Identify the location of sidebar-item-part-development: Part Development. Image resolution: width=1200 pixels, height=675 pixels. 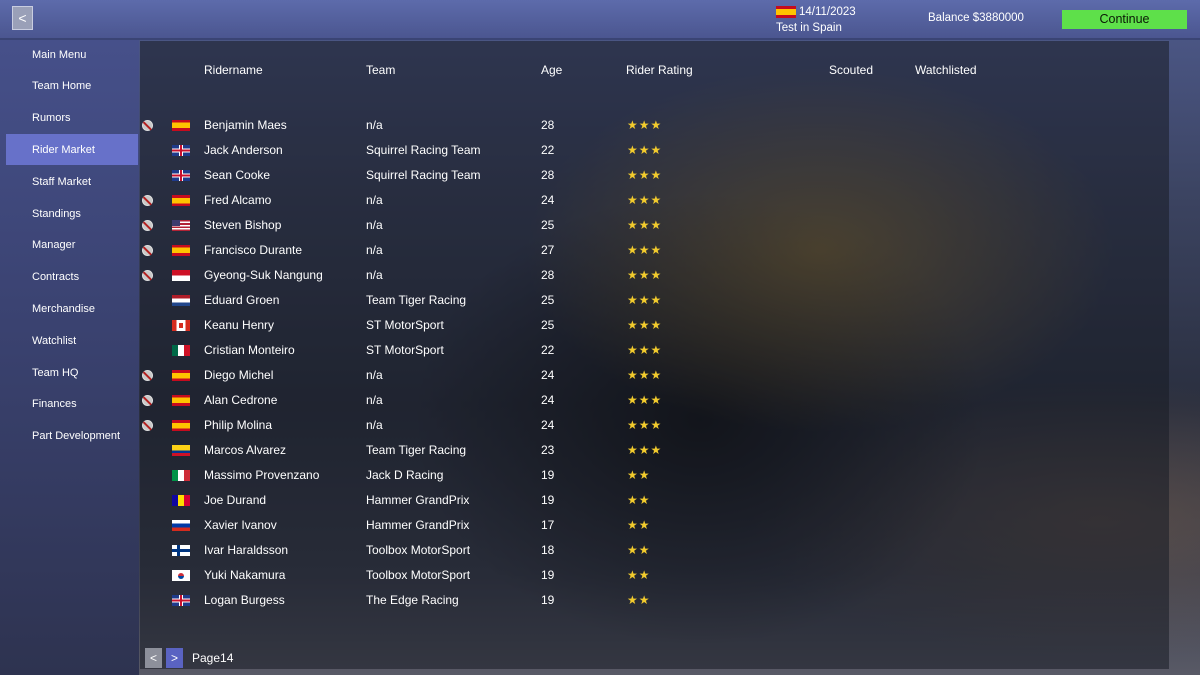
(72, 436).